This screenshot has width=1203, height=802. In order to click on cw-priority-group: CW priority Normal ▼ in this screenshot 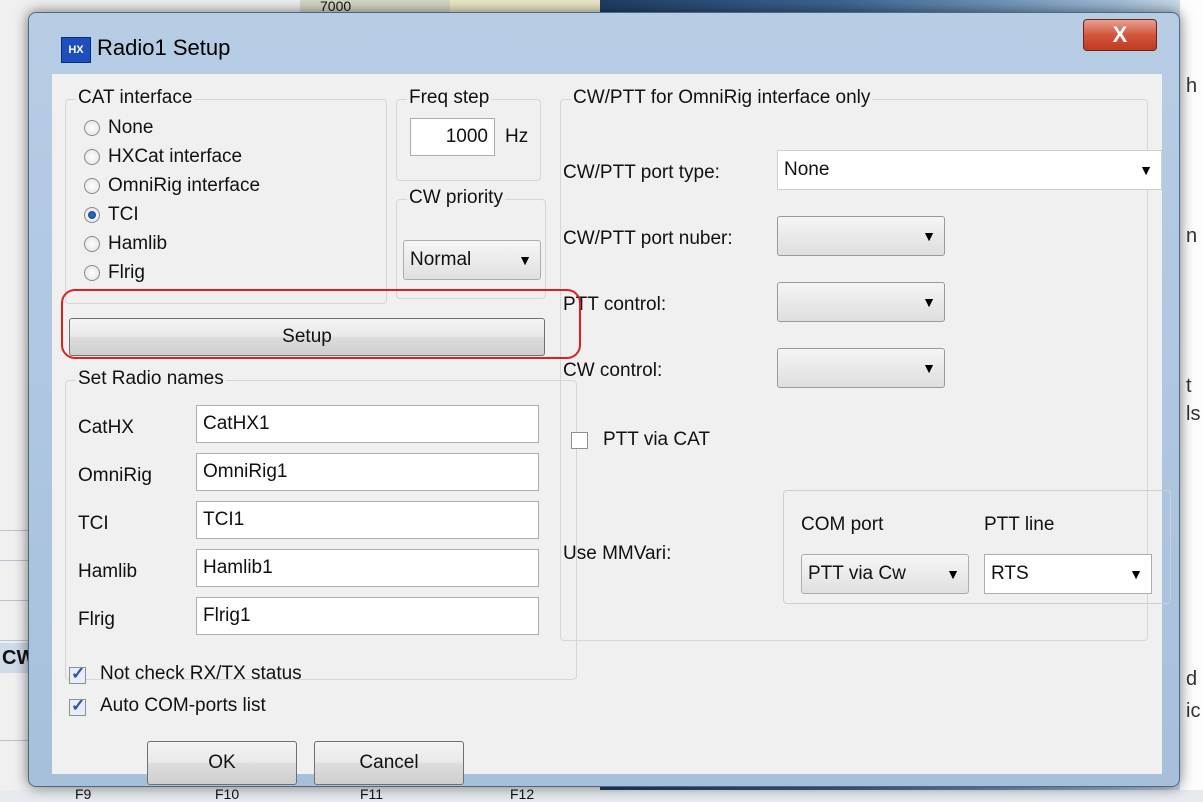, I will do `click(471, 243)`.